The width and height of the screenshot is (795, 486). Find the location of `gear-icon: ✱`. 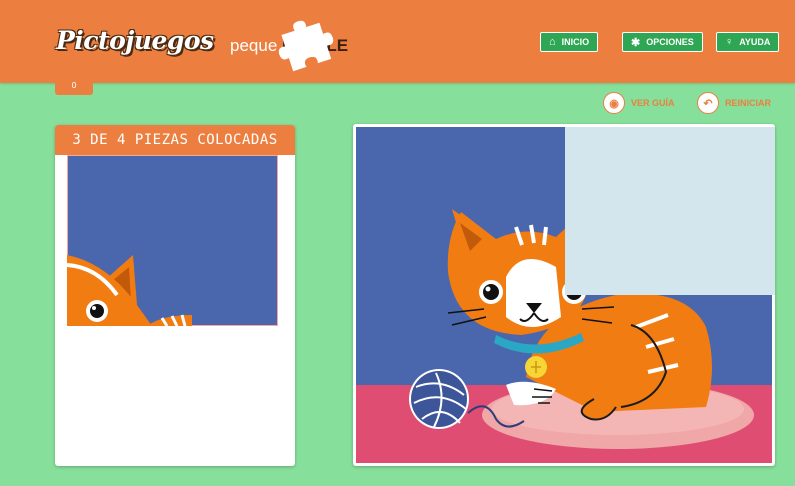

gear-icon: ✱ is located at coordinates (636, 42).